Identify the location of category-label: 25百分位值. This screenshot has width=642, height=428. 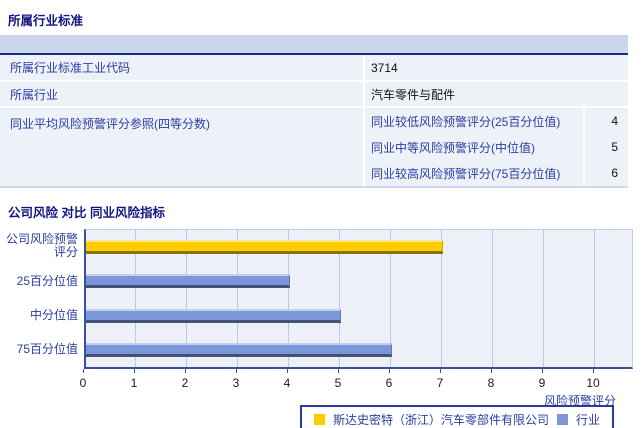
(47, 281).